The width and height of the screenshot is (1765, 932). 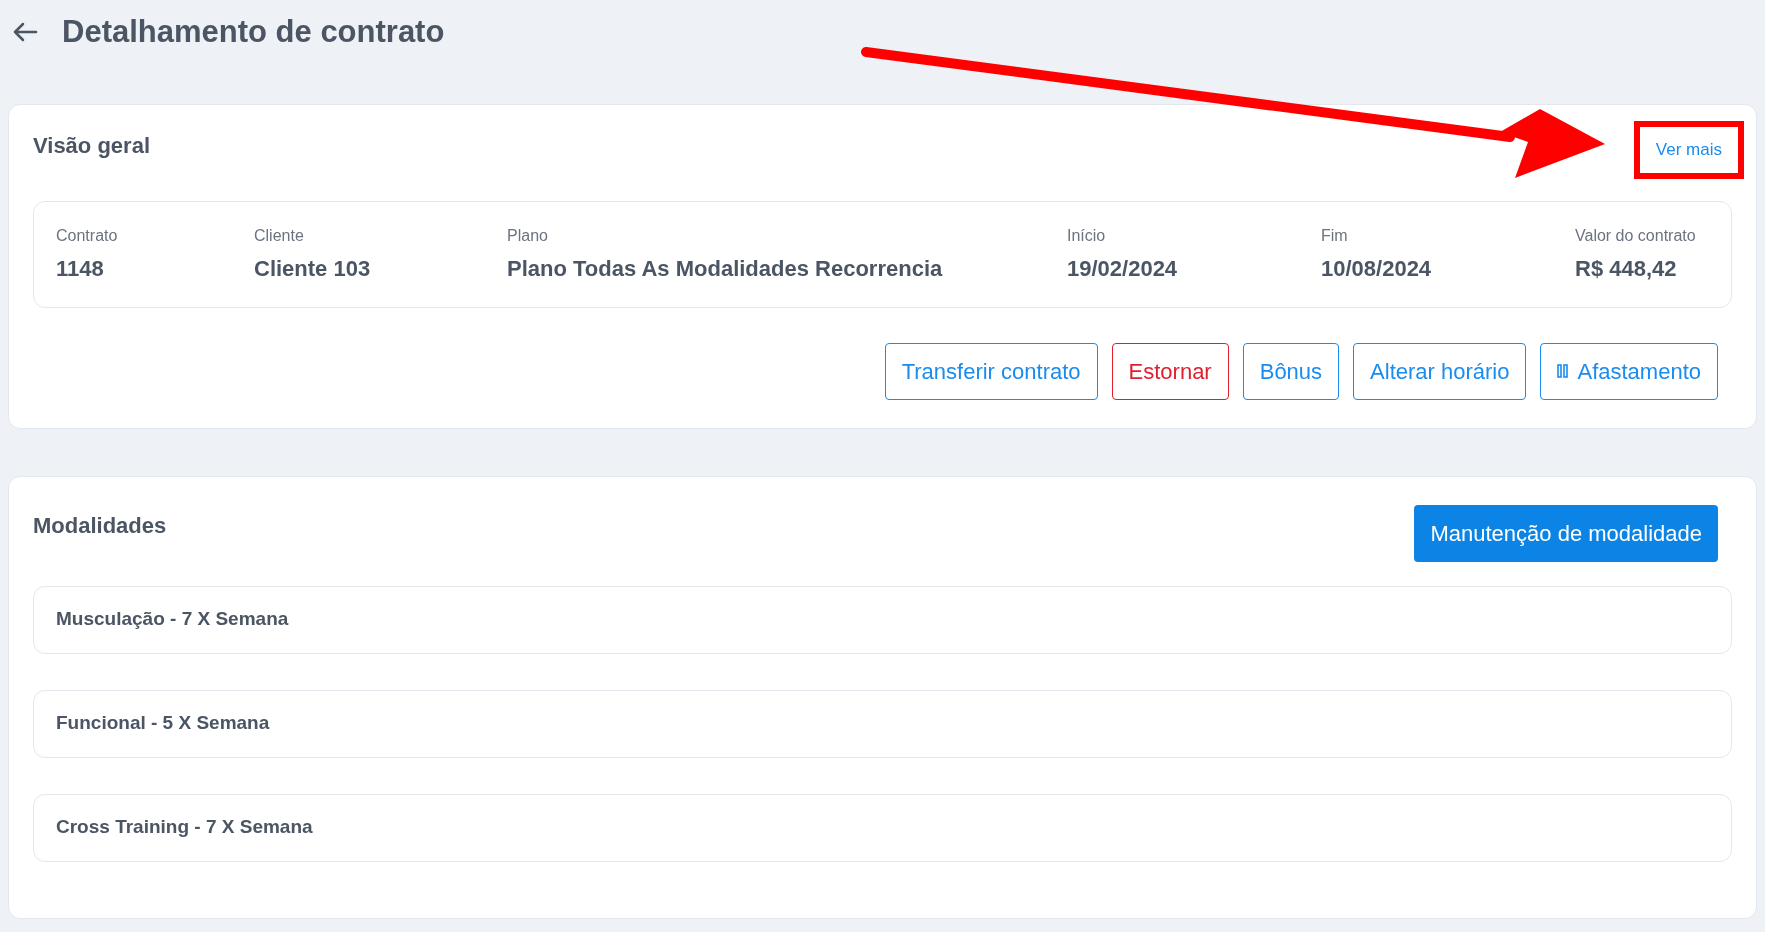 I want to click on page-title: Detalhamento de contrato, so click(x=253, y=31).